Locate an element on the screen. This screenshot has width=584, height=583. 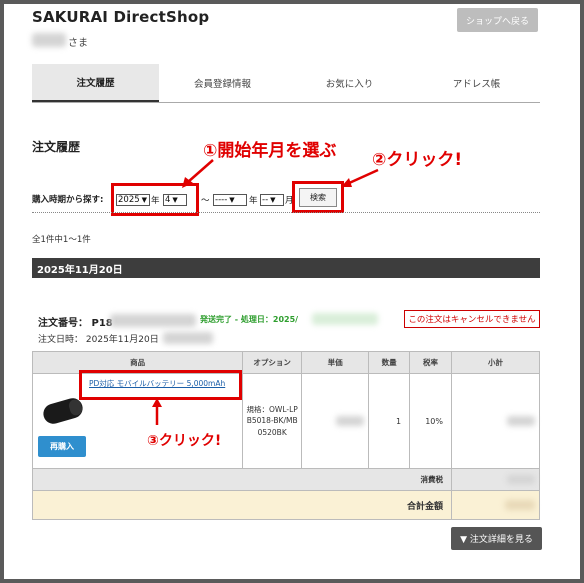
total-row: 合計金額 is located at coordinates (286, 505).